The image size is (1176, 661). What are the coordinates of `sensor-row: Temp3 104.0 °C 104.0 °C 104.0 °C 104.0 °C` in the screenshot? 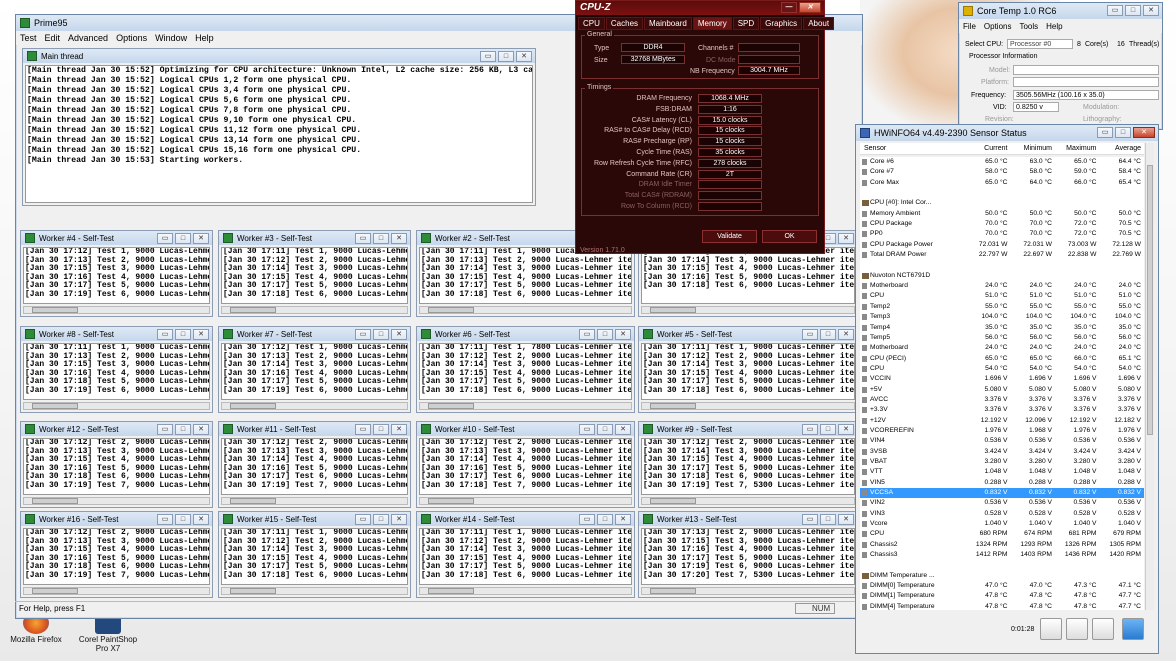 It's located at (1002, 317).